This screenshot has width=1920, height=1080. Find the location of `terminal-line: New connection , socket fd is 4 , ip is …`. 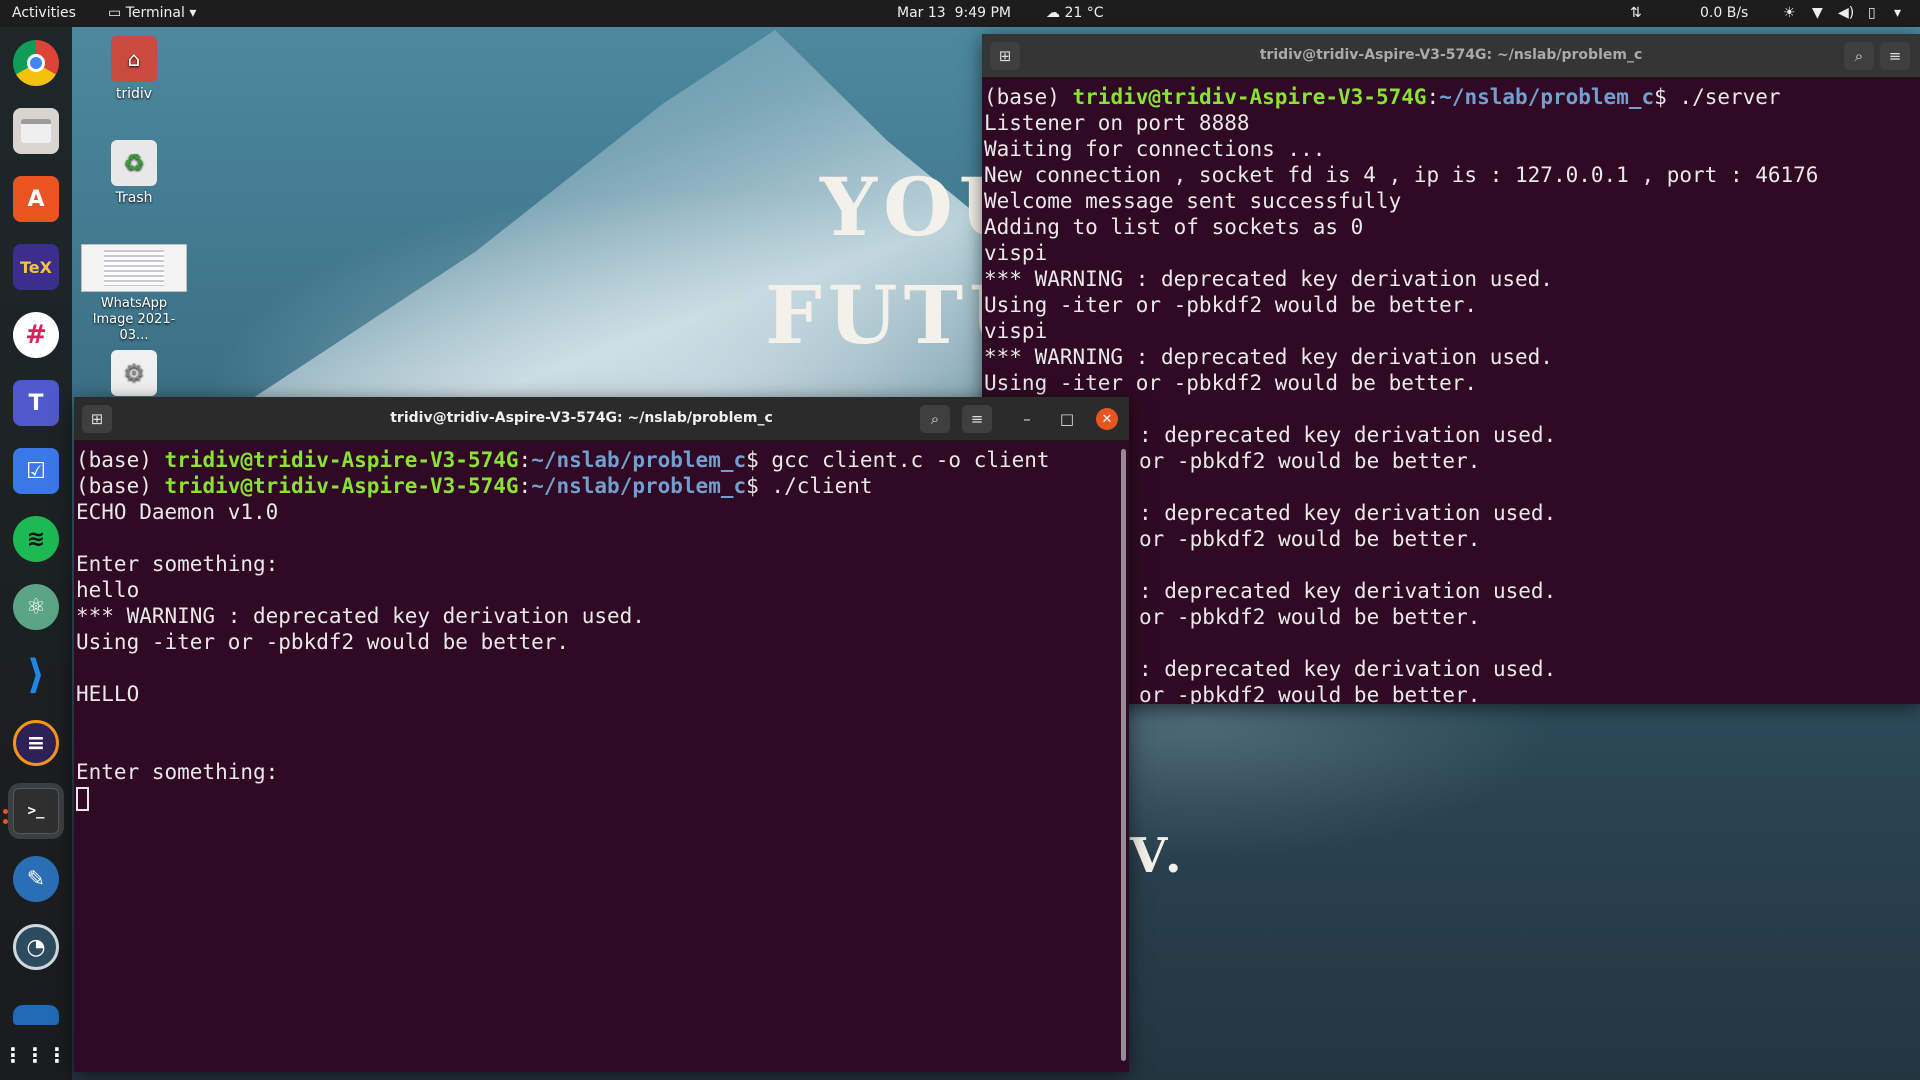

terminal-line: New connection , socket fd is 4 , ip is … is located at coordinates (1401, 175).